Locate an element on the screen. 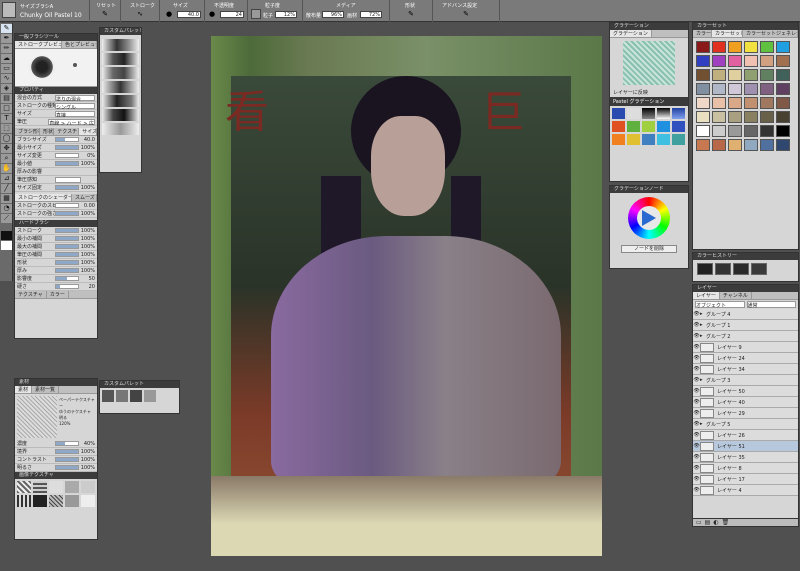  hand-tool-icon: ✋ is located at coordinates (6, 168).